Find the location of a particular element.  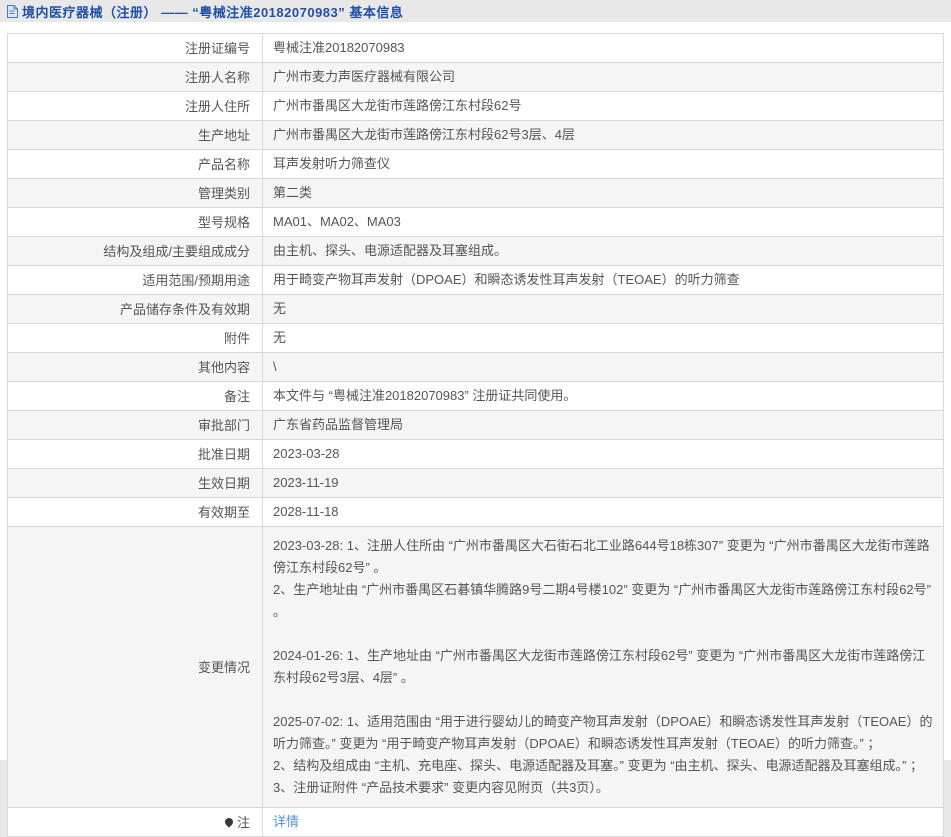

table-row: 结构及组成/主要组成成分 由主机、探头、电源适配器及耳塞组成。 is located at coordinates (475, 251).